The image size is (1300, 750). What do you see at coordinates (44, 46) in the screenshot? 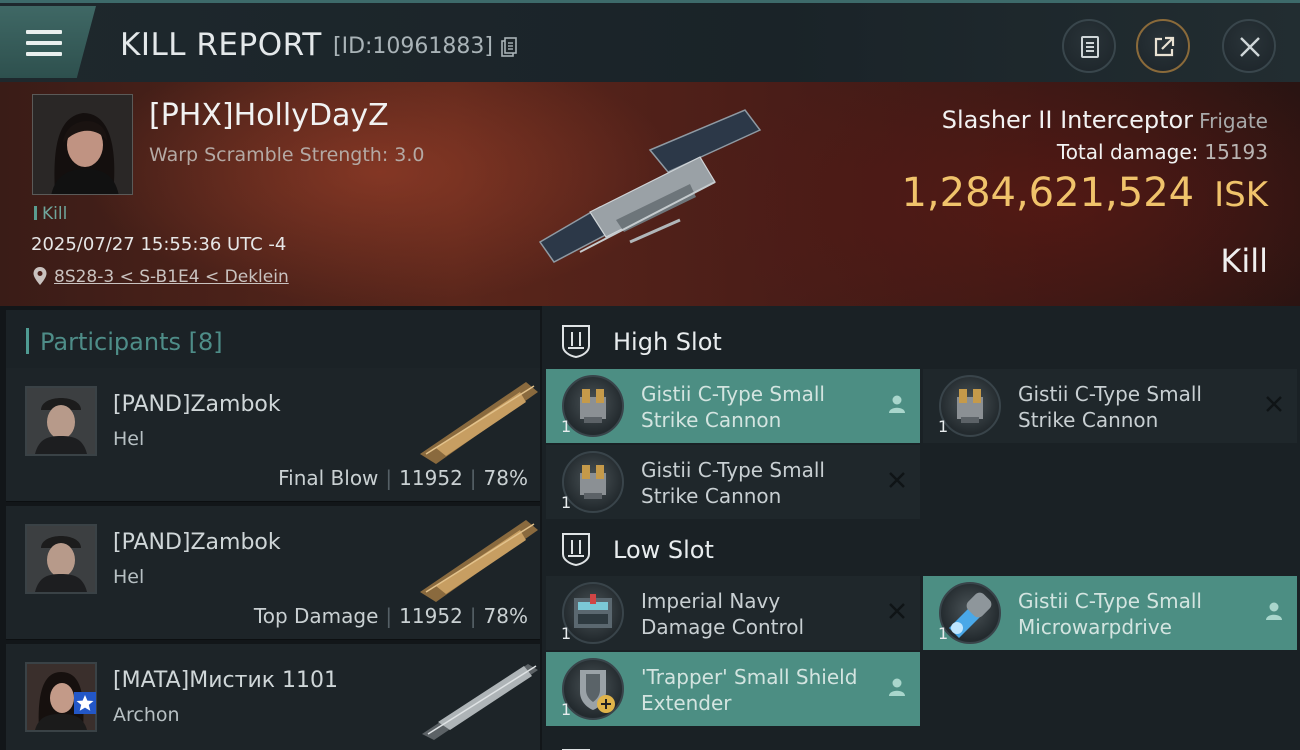
I see `hamburger-icon` at bounding box center [44, 46].